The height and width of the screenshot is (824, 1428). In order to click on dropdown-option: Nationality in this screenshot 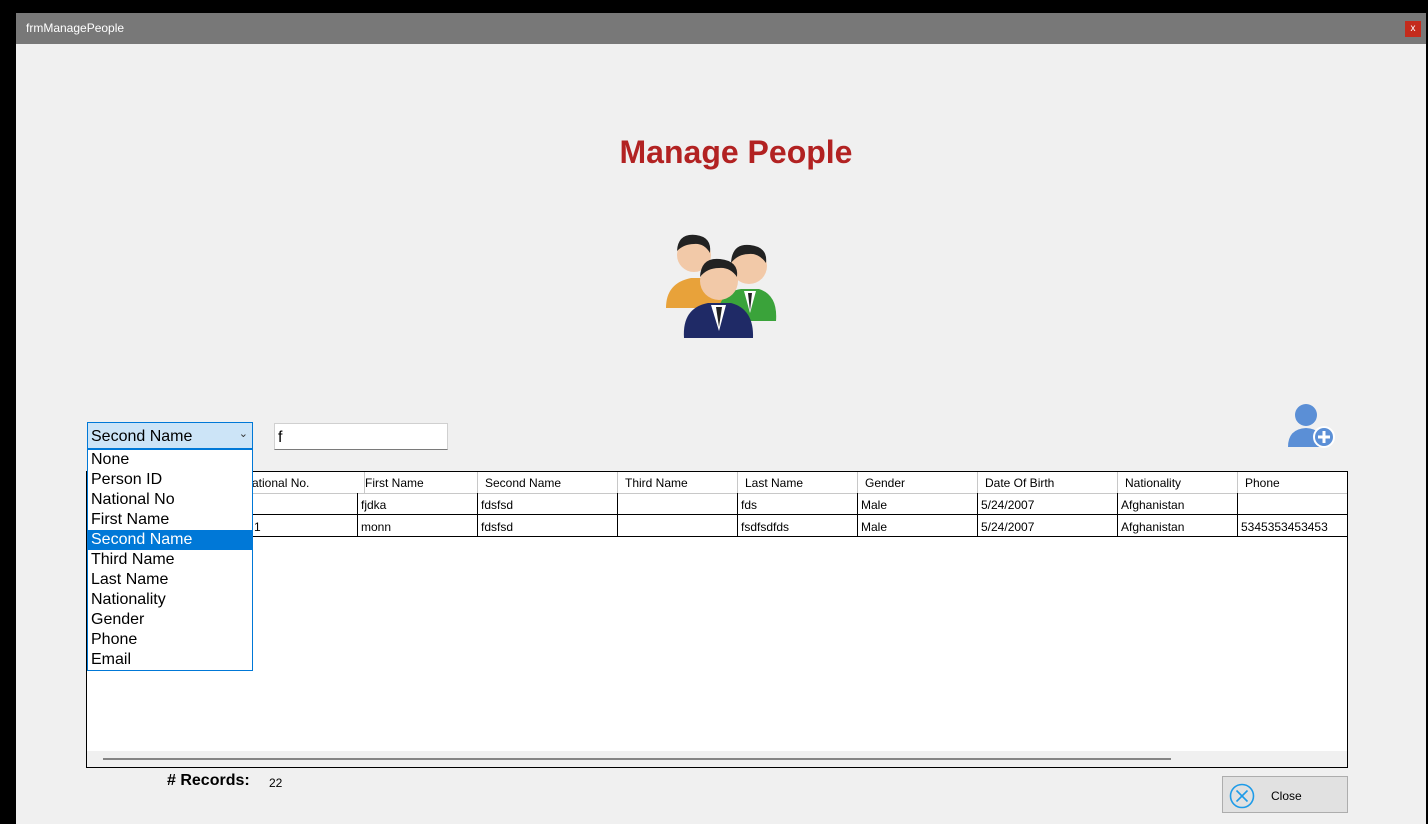, I will do `click(170, 600)`.